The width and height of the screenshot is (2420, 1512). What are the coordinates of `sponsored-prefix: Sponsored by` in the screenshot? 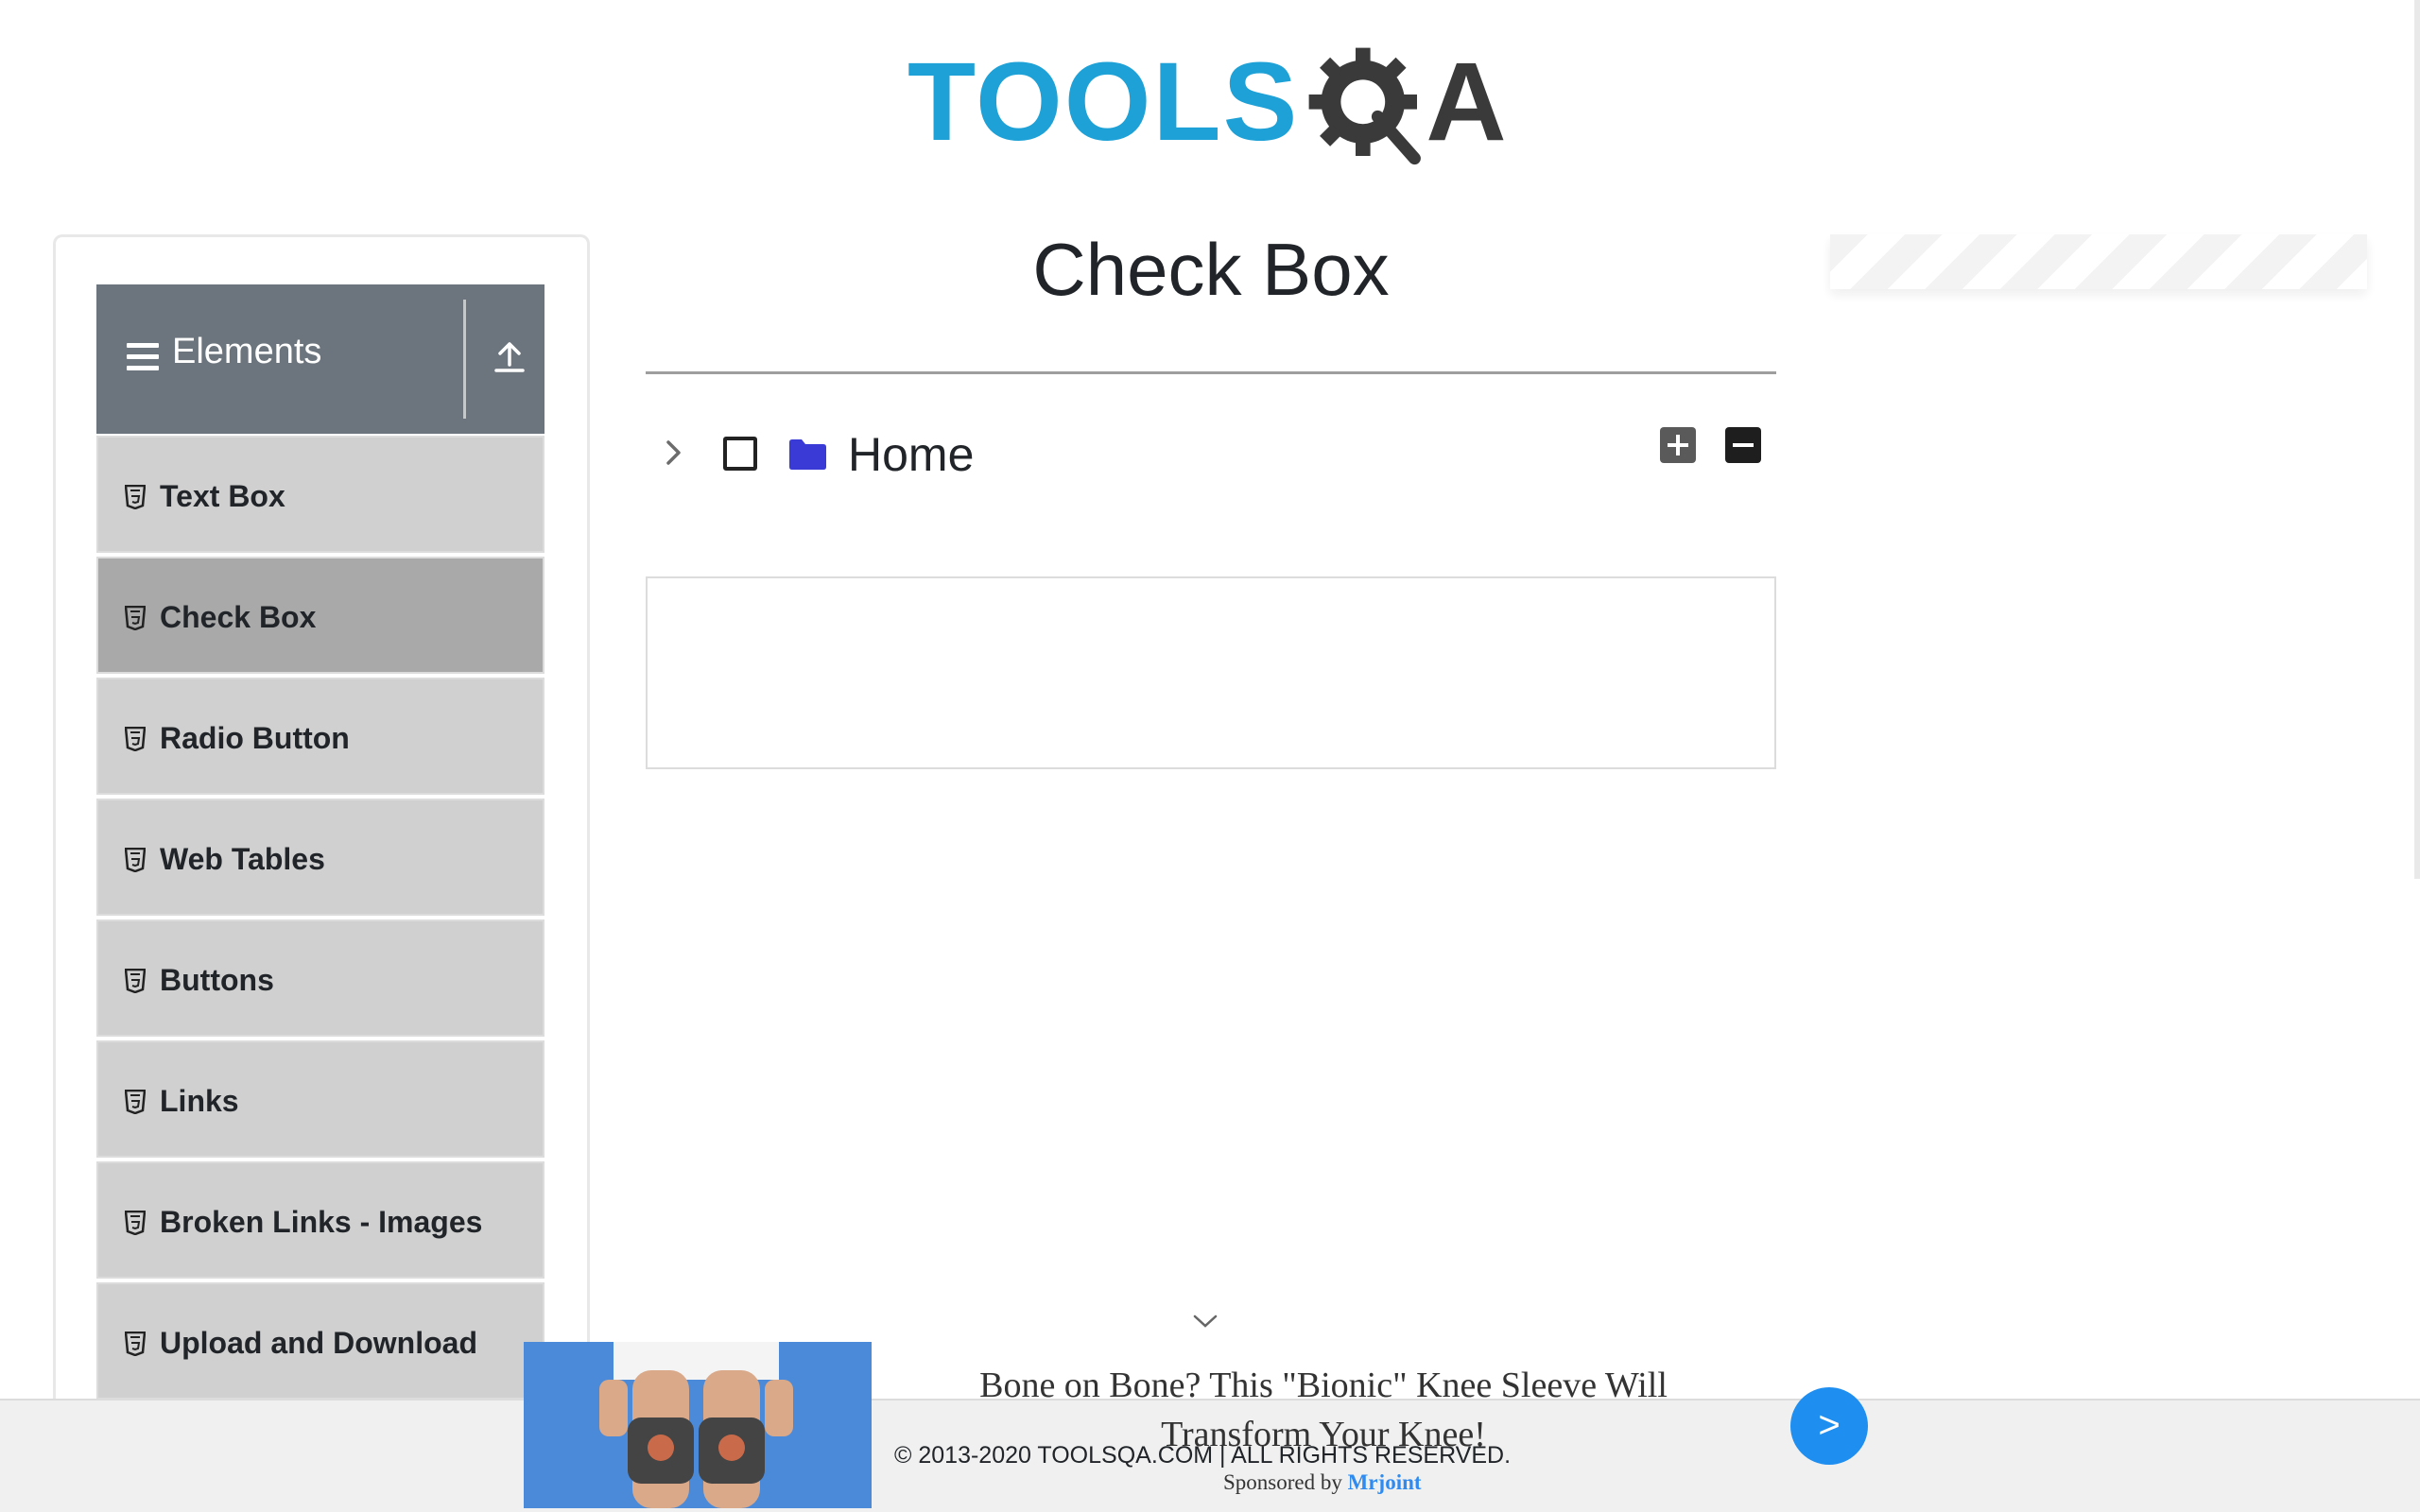 It's located at (1282, 1482).